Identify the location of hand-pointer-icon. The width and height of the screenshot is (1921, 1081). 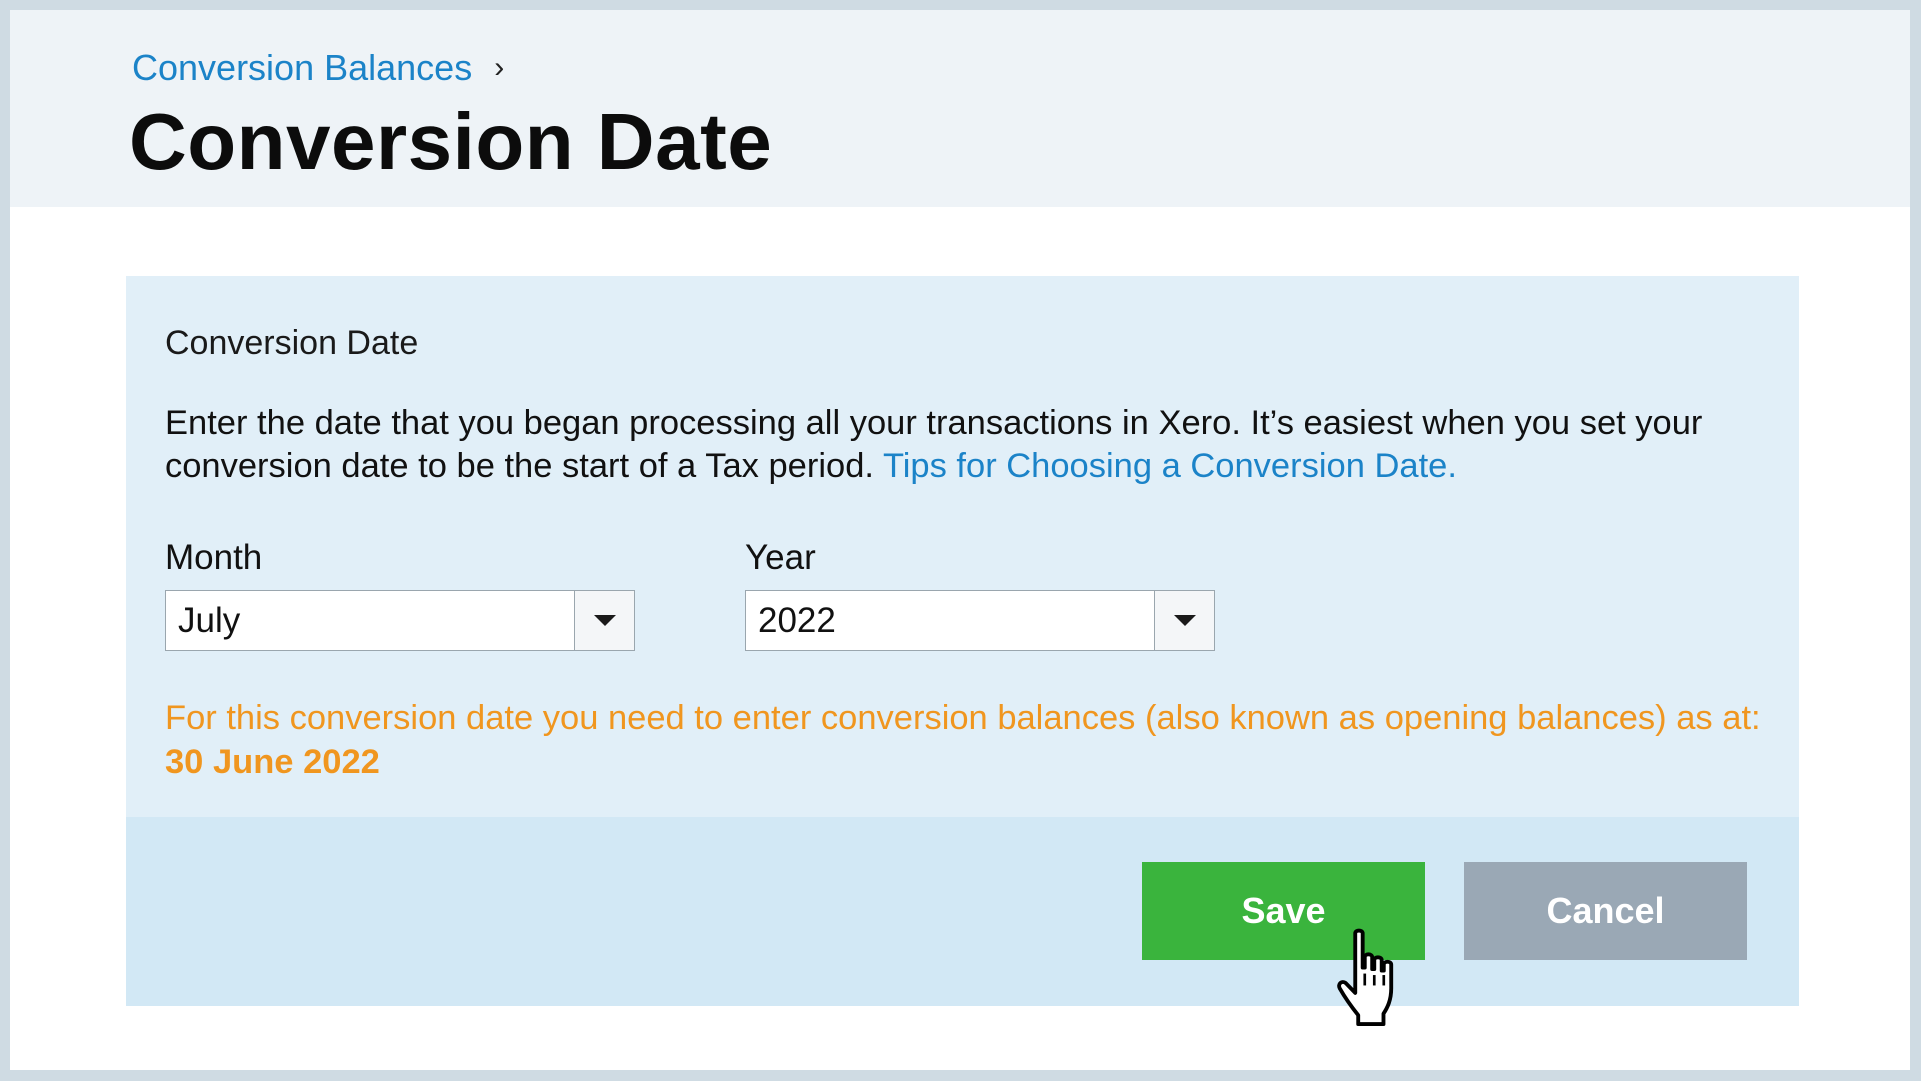
(1365, 977).